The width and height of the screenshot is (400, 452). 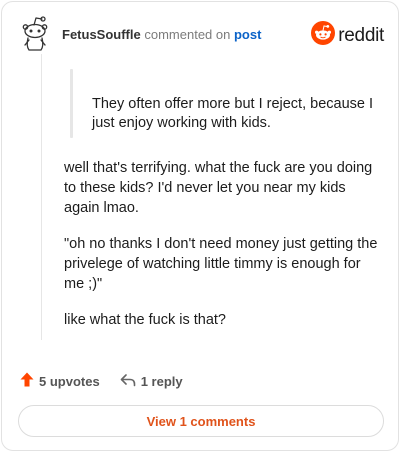 What do you see at coordinates (161, 381) in the screenshot?
I see `reply-count: 1 reply` at bounding box center [161, 381].